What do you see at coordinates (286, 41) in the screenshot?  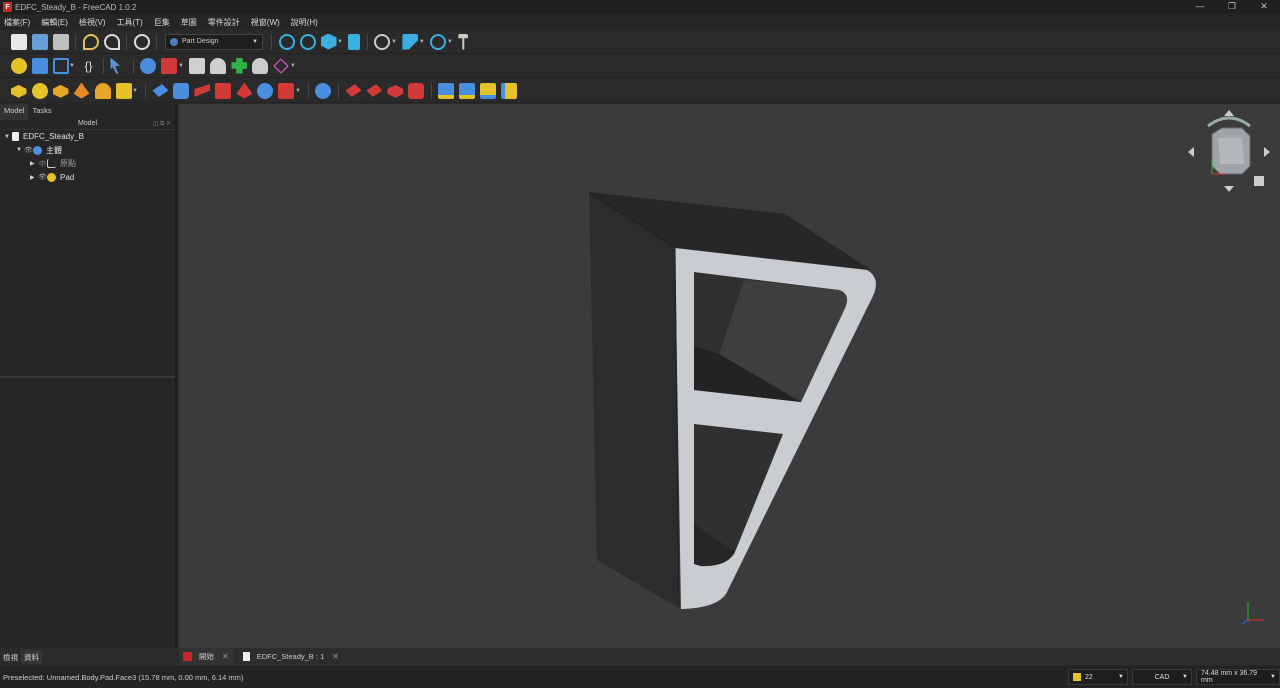 I see `fit-all-icon` at bounding box center [286, 41].